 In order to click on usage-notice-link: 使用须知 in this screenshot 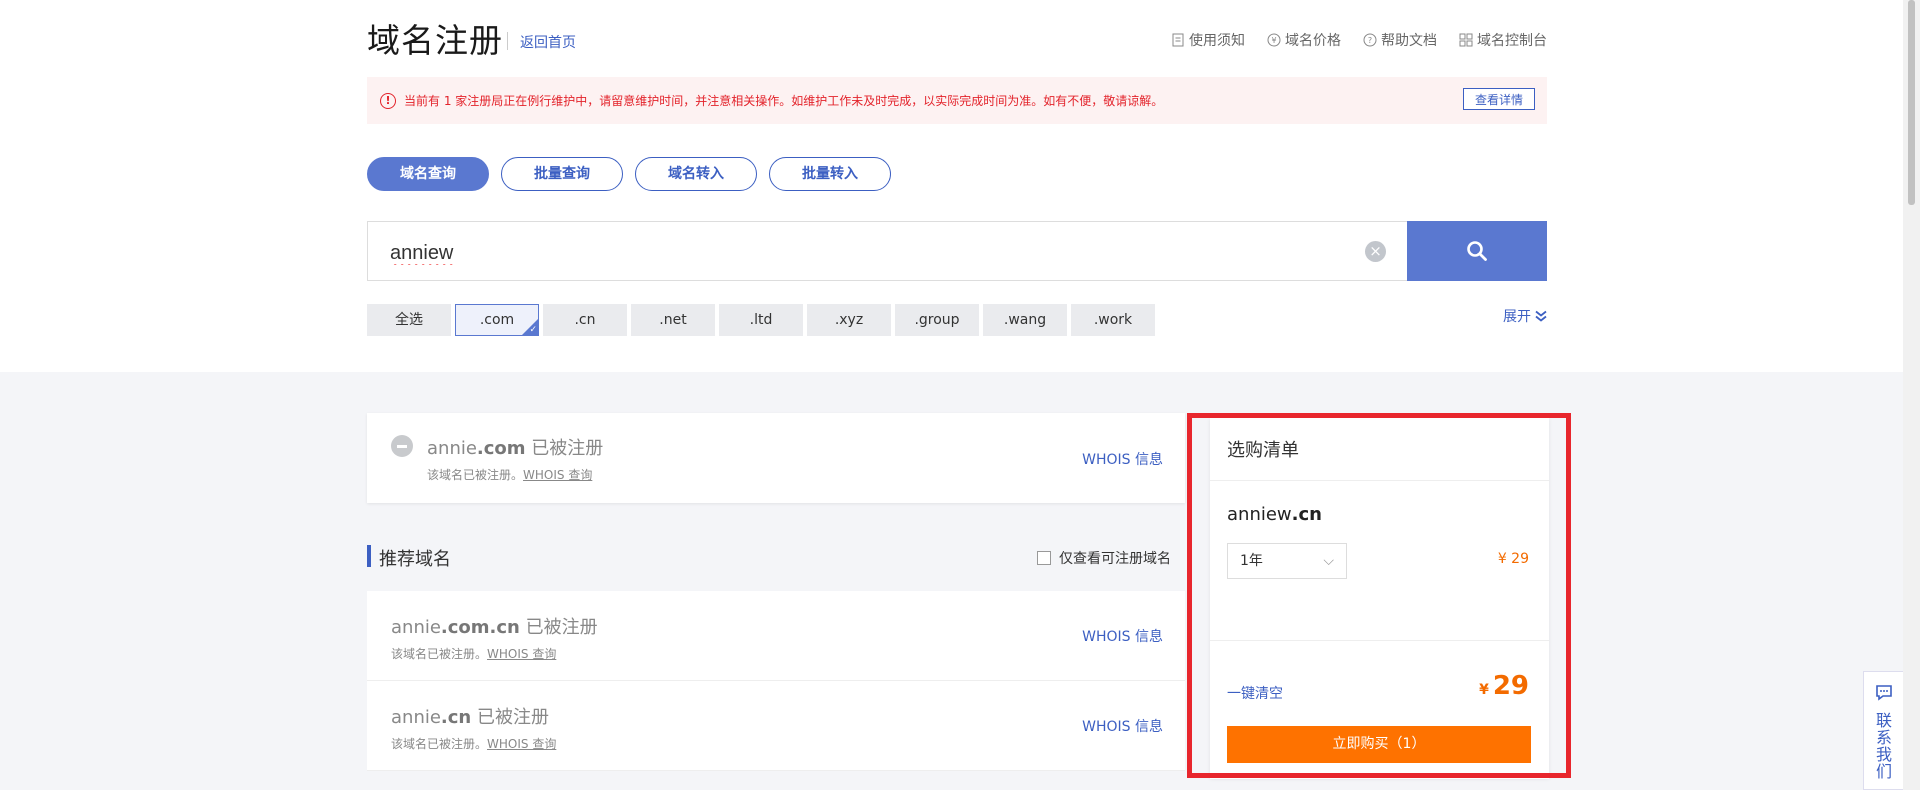, I will do `click(1208, 40)`.